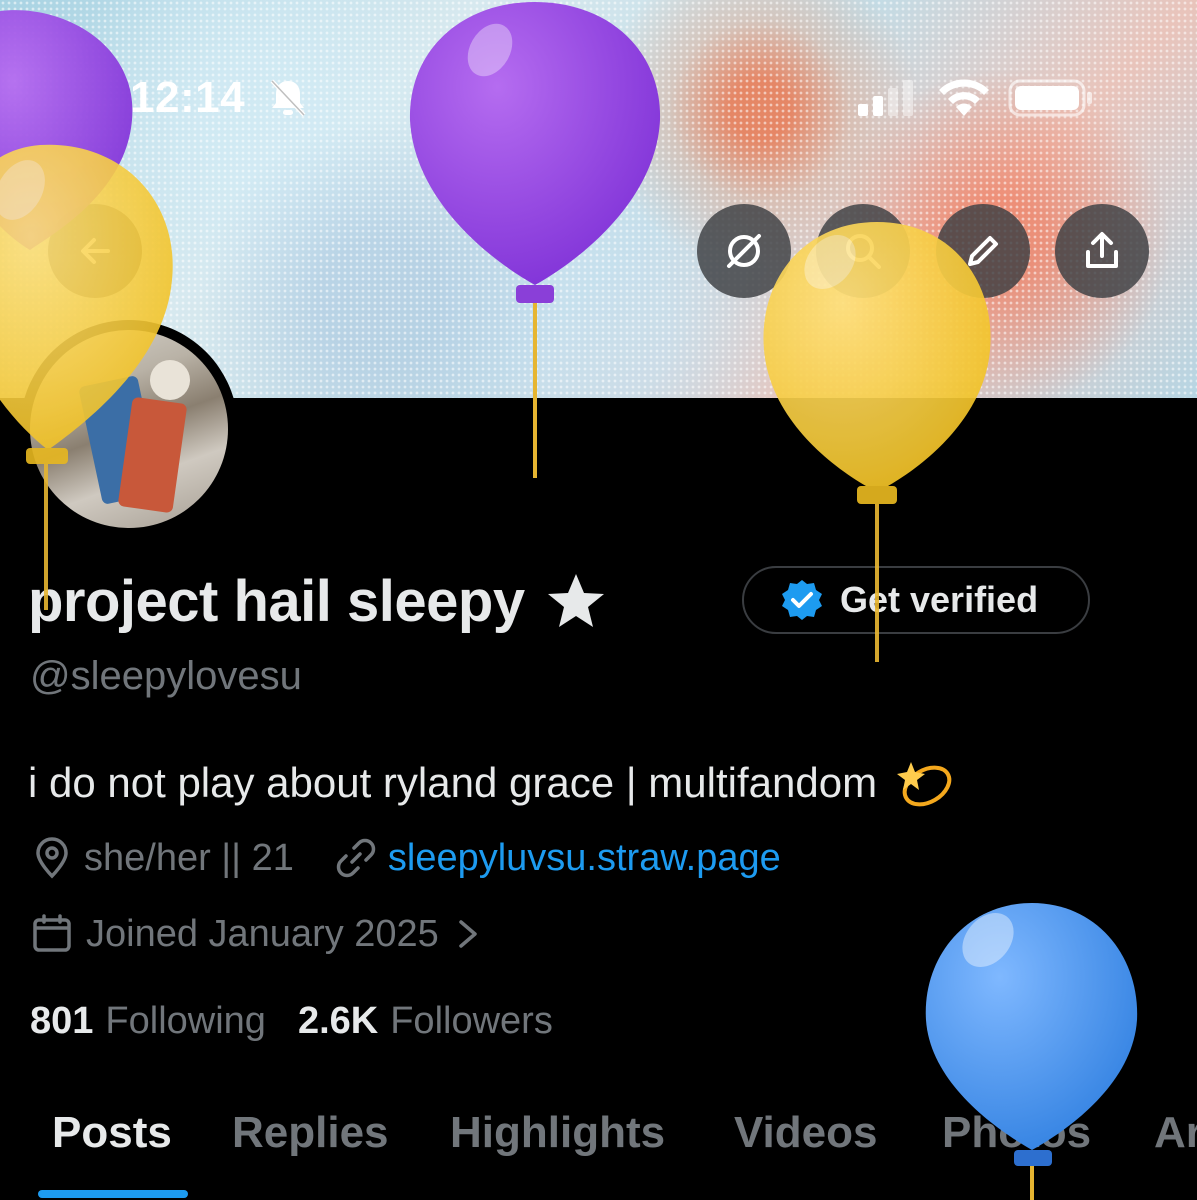 This screenshot has width=1197, height=1200. What do you see at coordinates (338, 1021) in the screenshot?
I see `followers-count: 2.6K` at bounding box center [338, 1021].